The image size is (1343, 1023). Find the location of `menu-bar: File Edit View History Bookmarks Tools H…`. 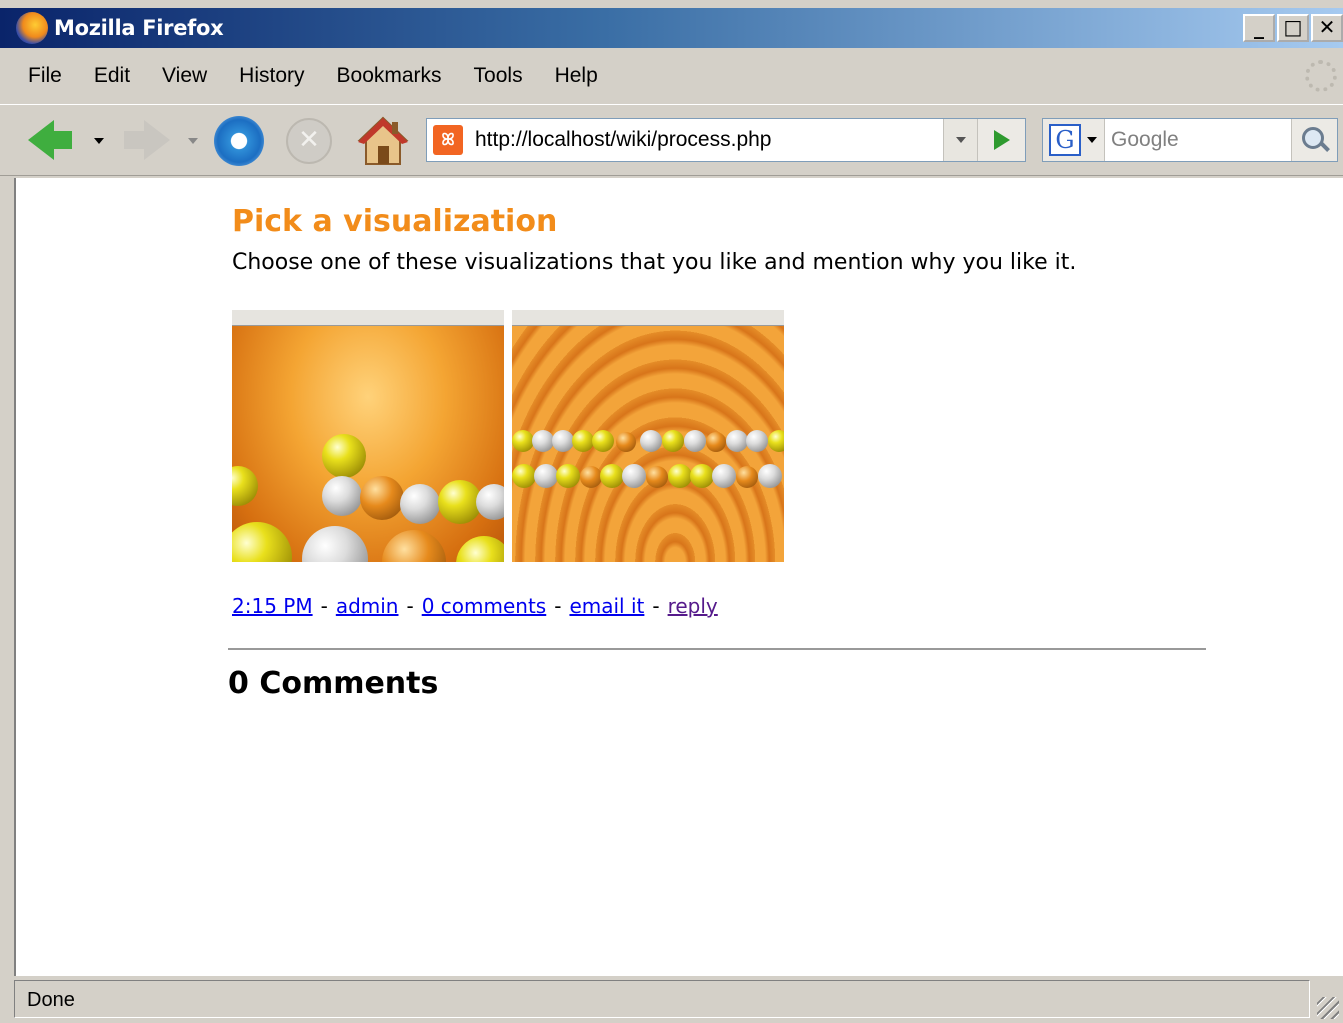

menu-bar: File Edit View History Bookmarks Tools H… is located at coordinates (671, 76).